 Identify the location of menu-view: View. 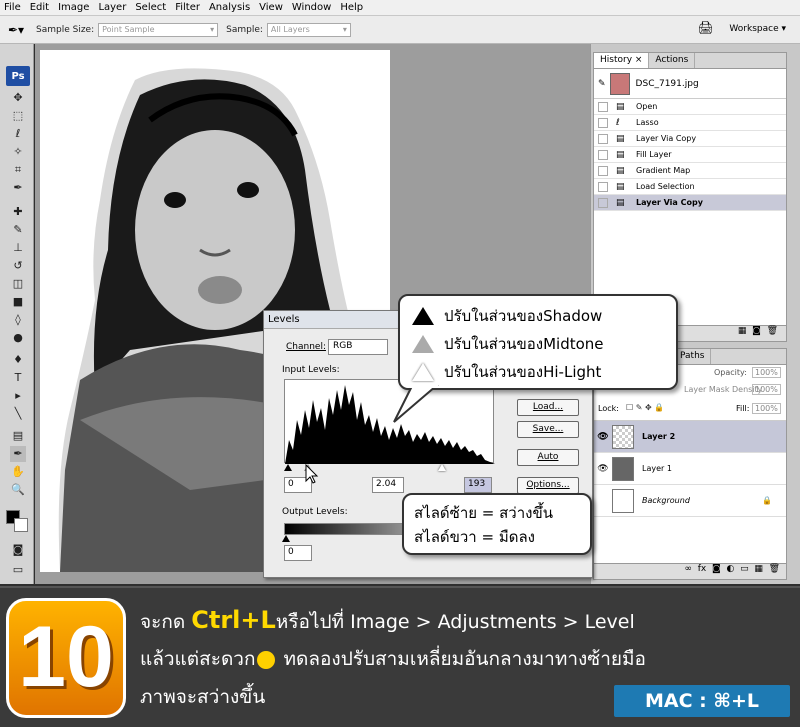
(271, 7).